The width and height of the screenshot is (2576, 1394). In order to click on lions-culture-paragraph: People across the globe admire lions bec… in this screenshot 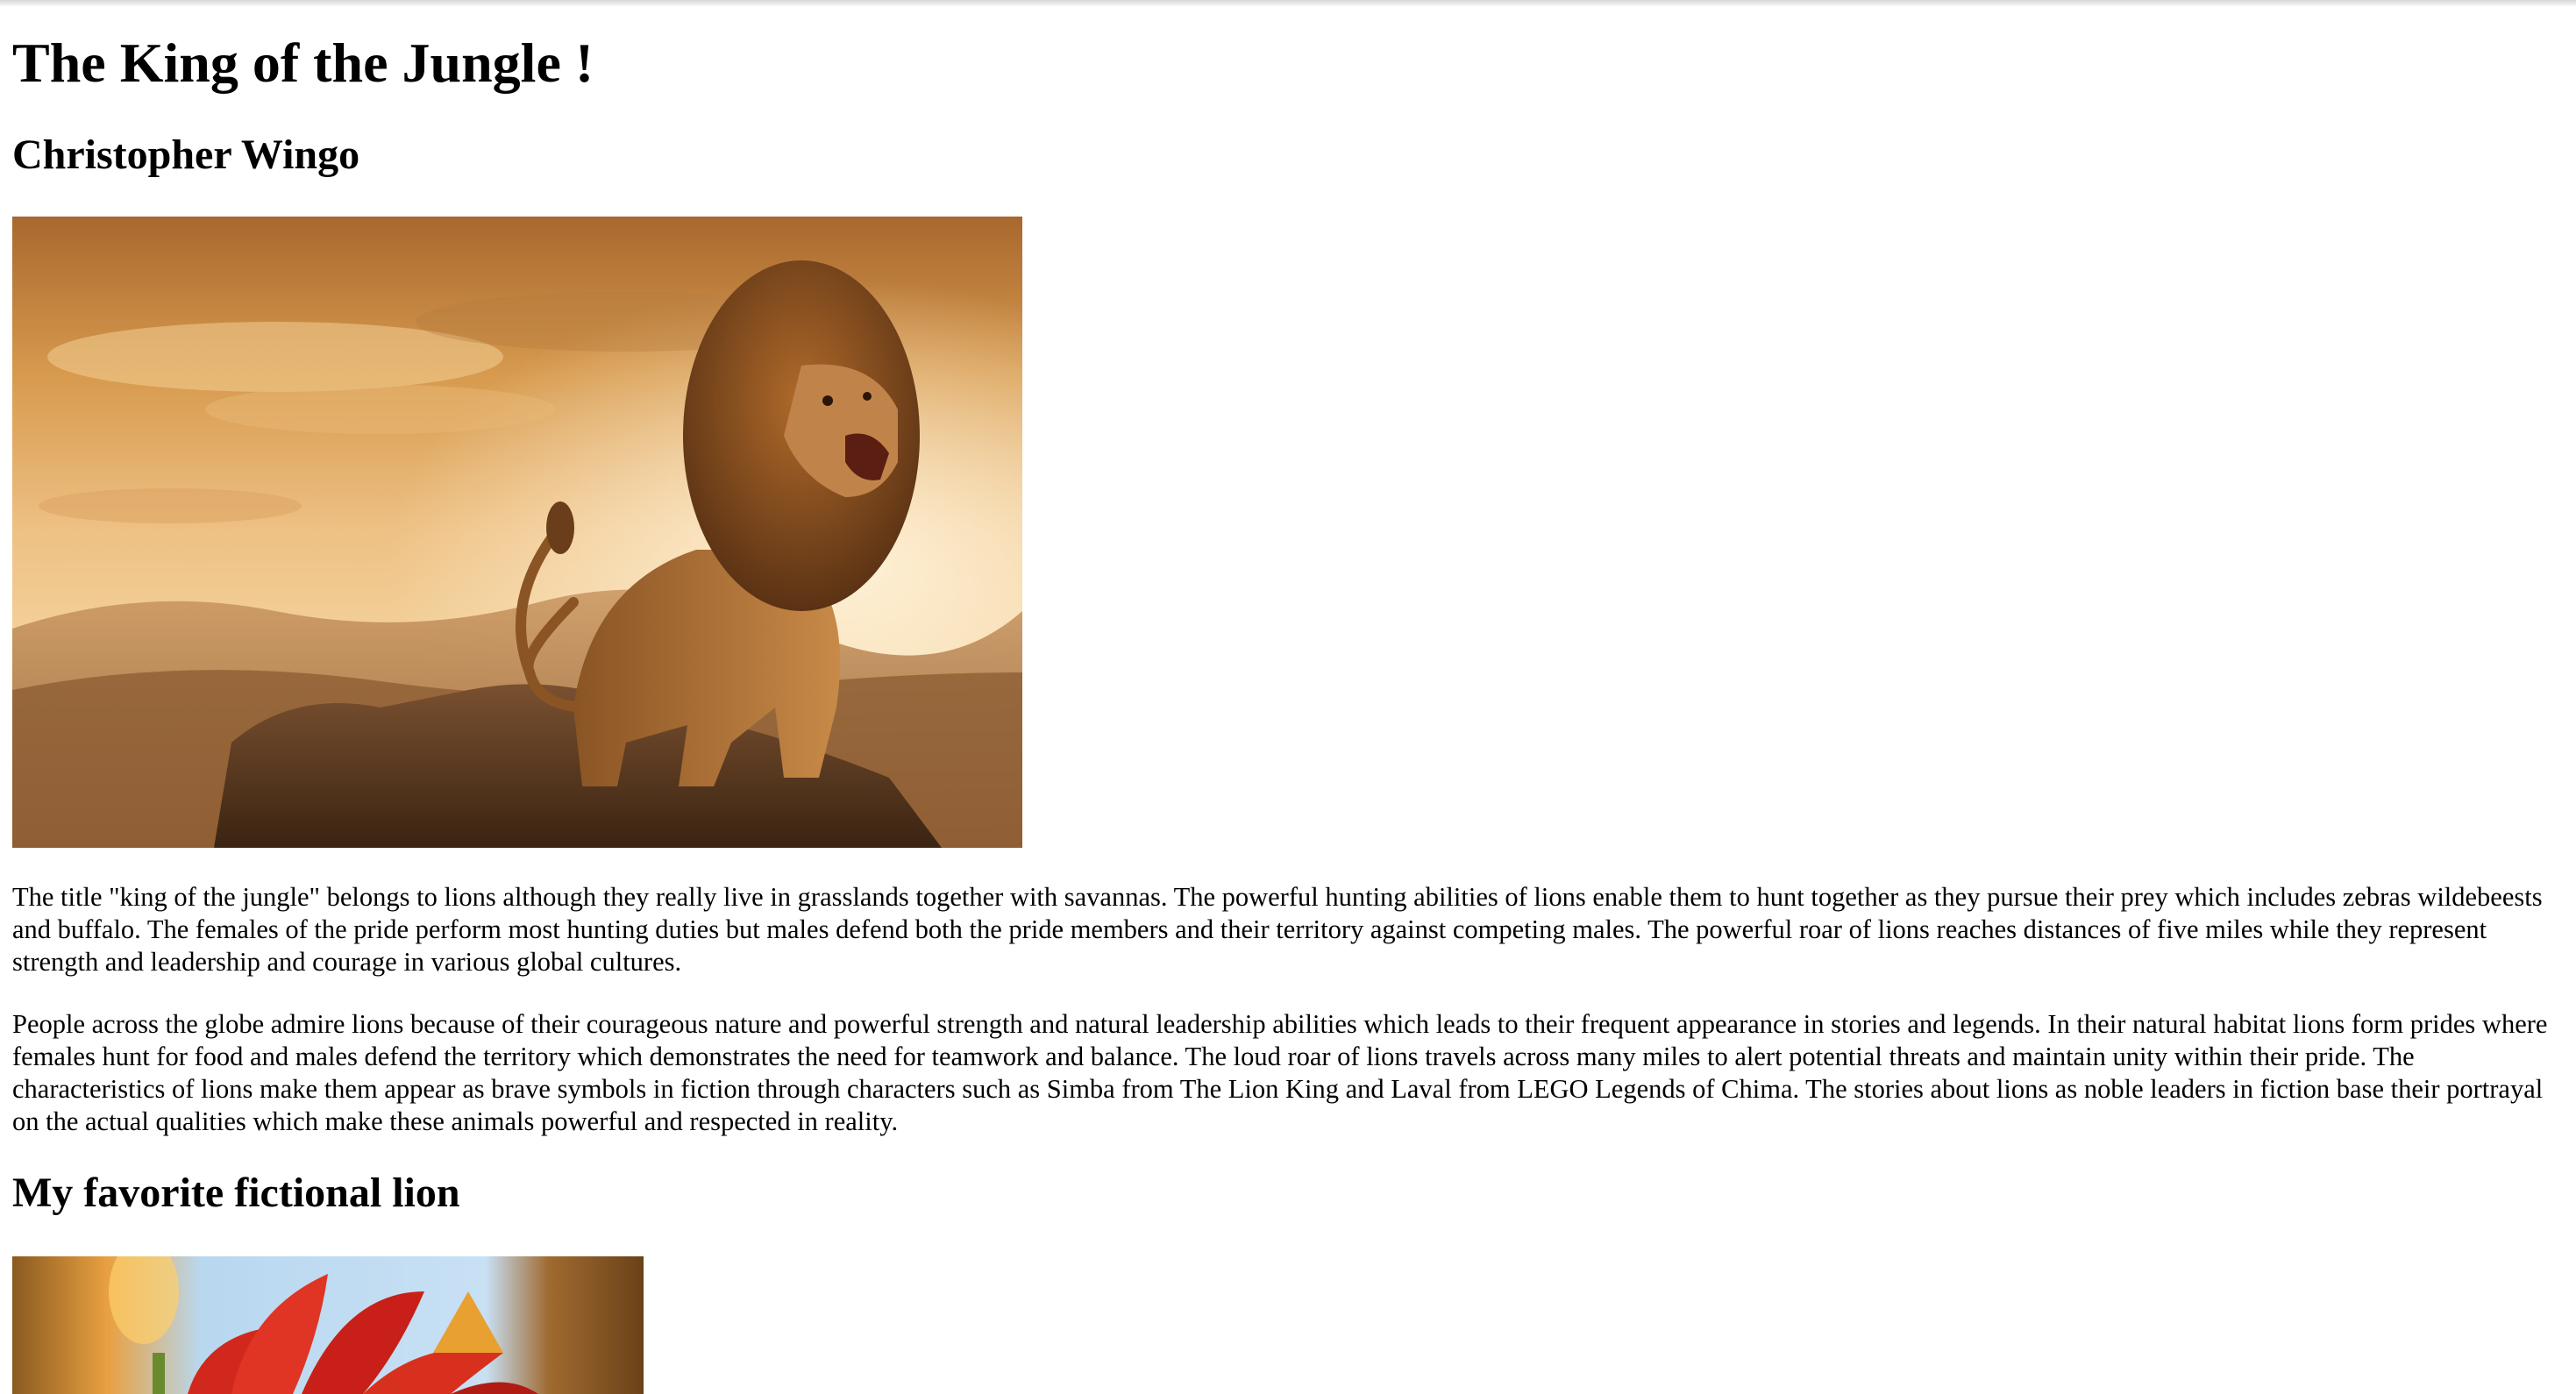, I will do `click(1280, 1072)`.